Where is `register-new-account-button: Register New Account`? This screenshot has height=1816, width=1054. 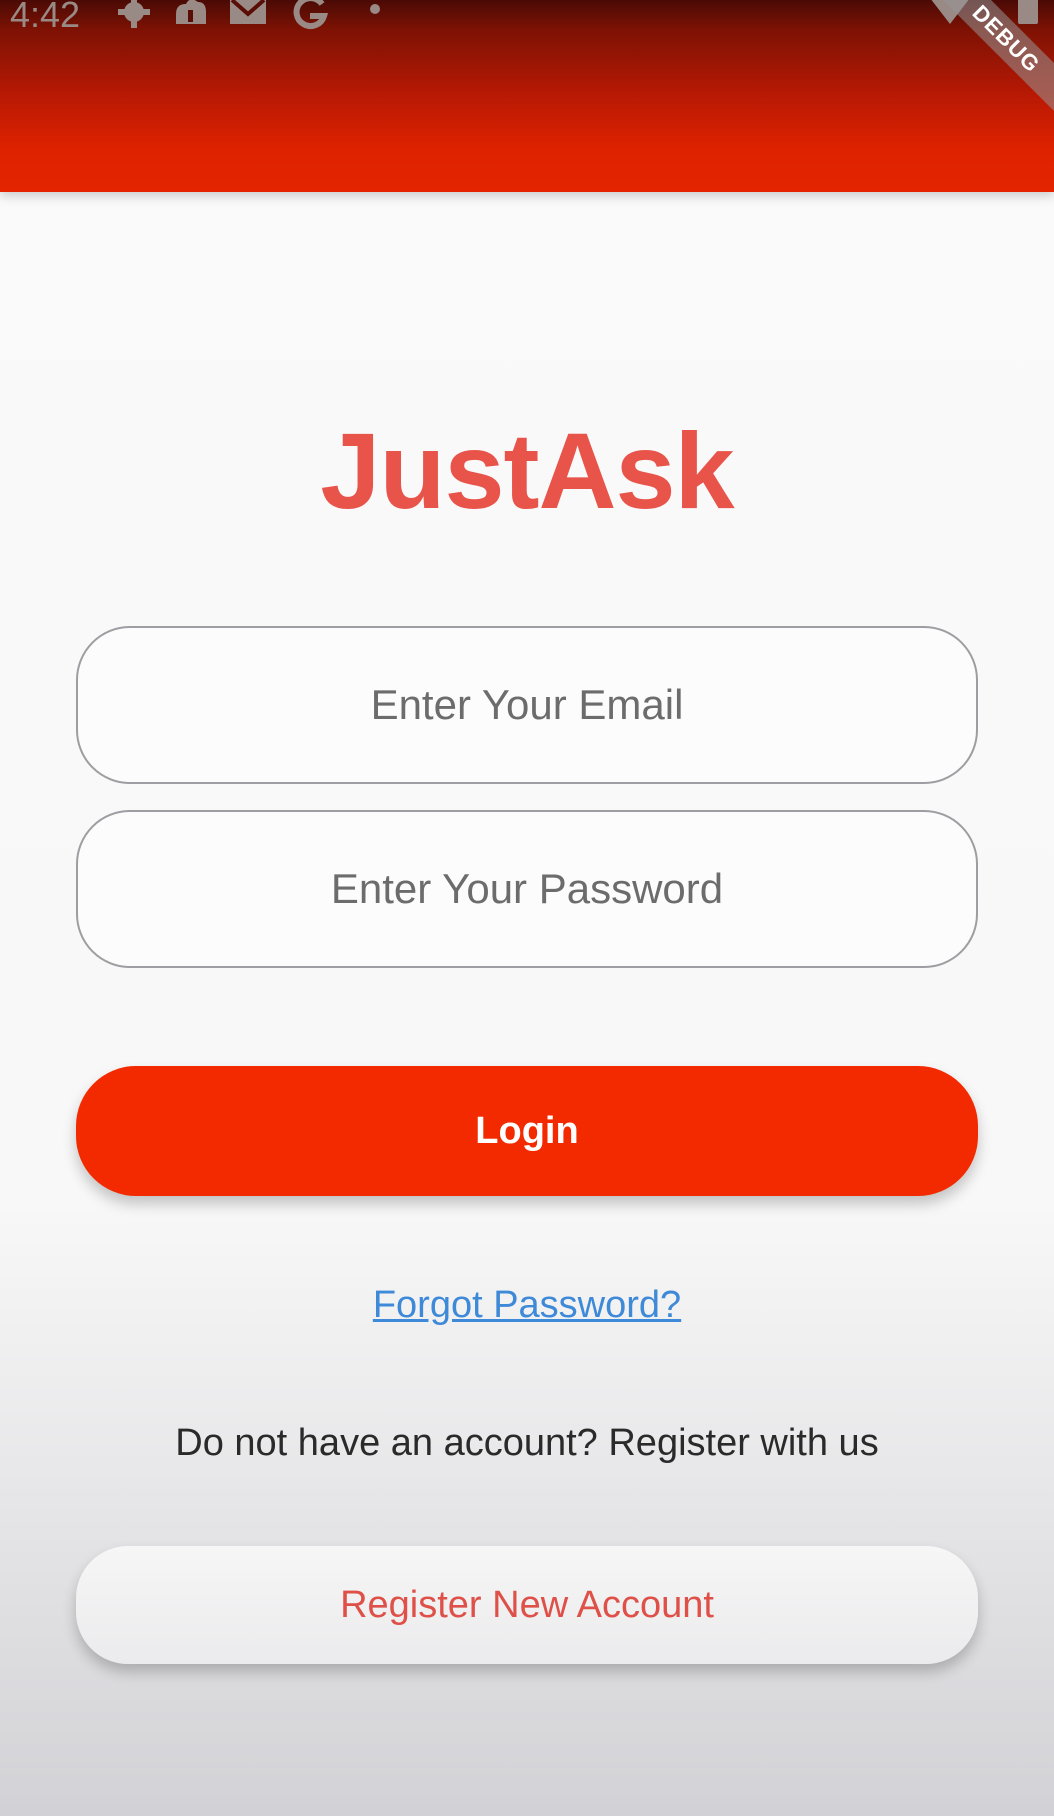
register-new-account-button: Register New Account is located at coordinates (527, 1605).